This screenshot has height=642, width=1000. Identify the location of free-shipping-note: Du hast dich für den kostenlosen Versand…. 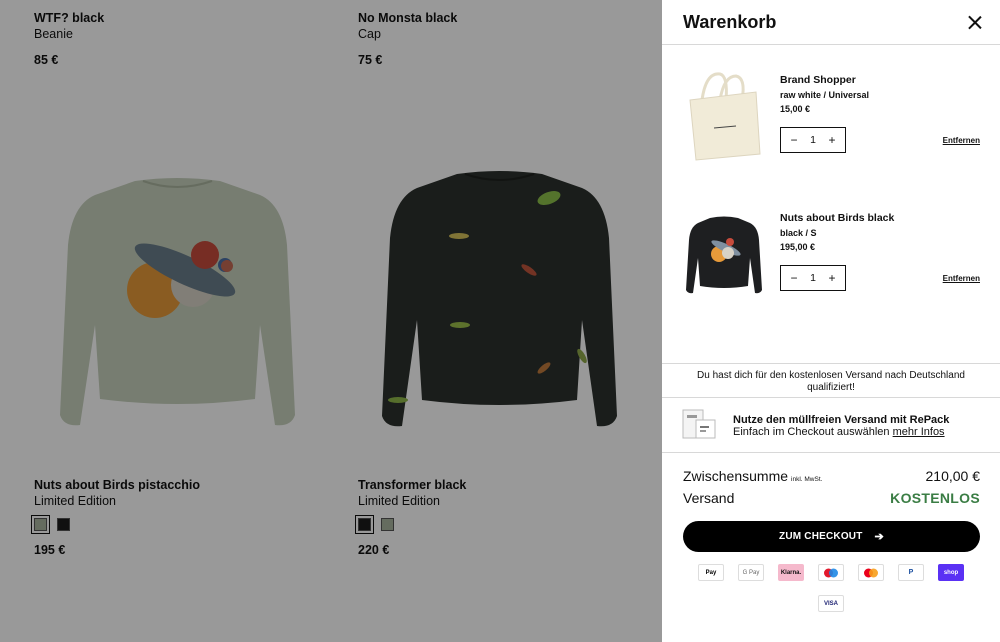
(831, 380).